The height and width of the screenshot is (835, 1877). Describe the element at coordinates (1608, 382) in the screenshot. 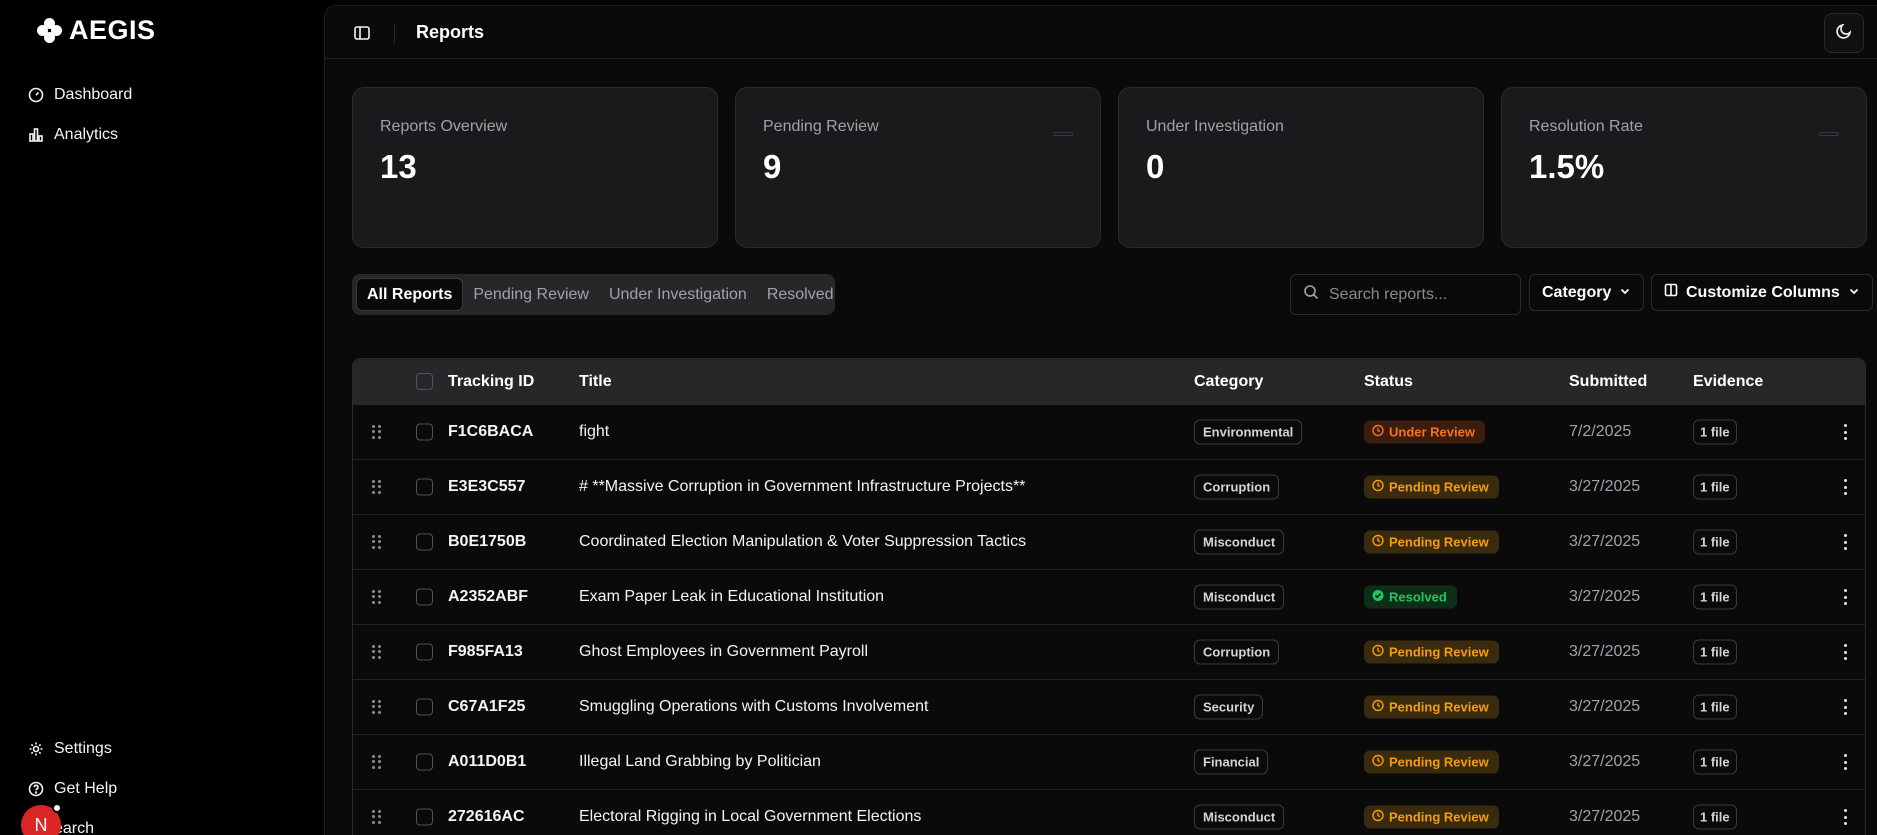

I see `column-header-submitted: Submitted` at that location.